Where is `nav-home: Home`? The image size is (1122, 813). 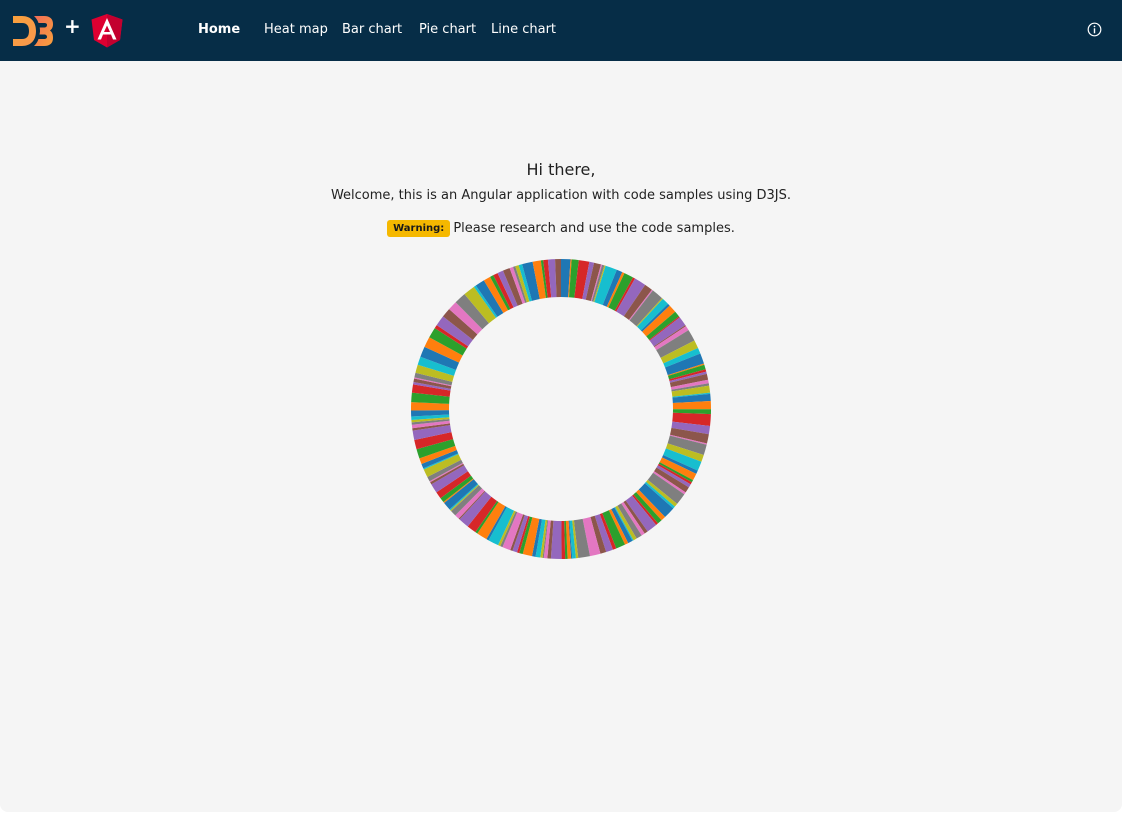
nav-home: Home is located at coordinates (219, 30).